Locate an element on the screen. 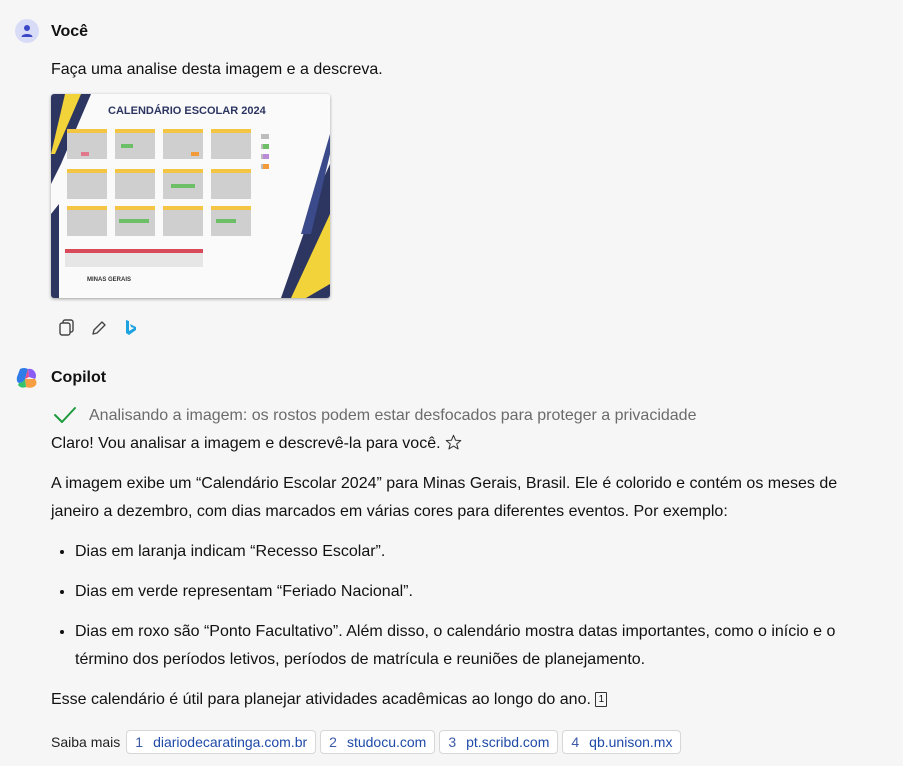  source-chip-1: 1 diariodecaratinga.com.br is located at coordinates (221, 742).